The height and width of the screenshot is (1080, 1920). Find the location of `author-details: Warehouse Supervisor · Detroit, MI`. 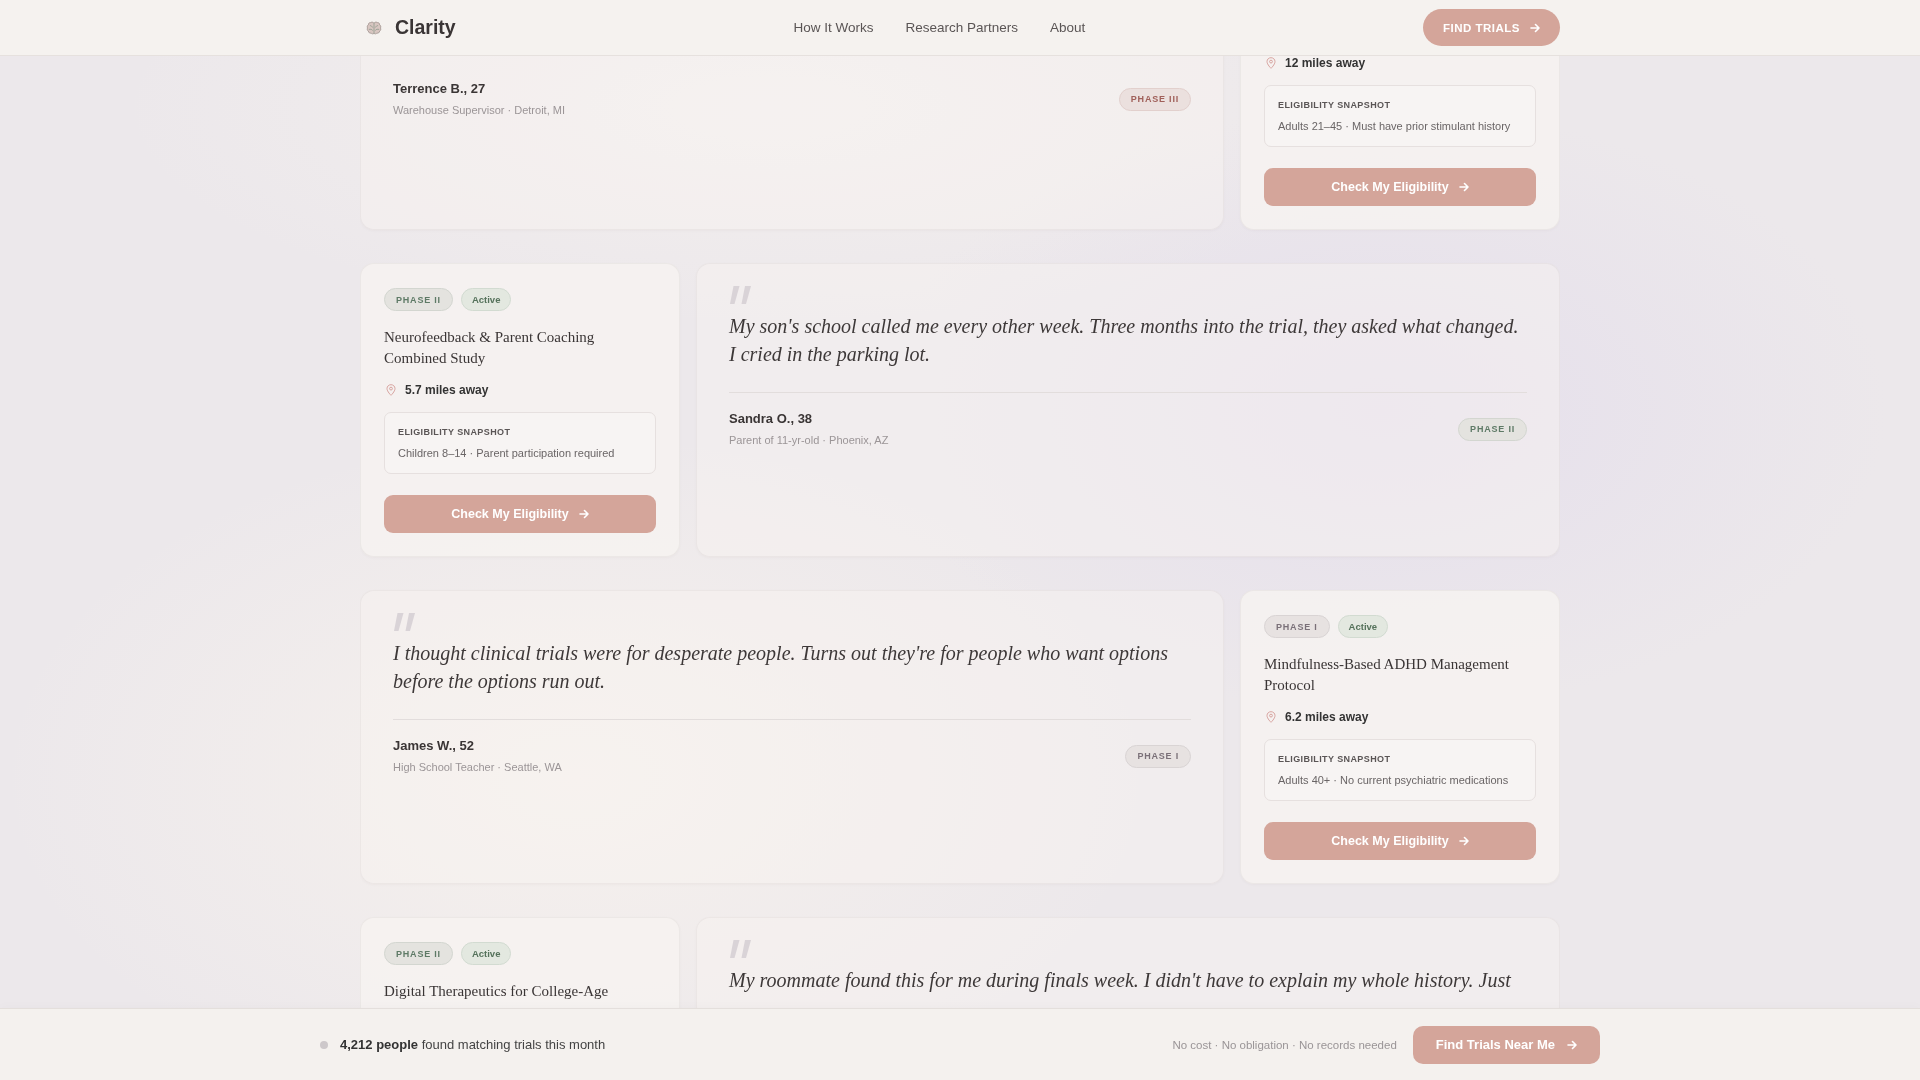

author-details: Warehouse Supervisor · Detroit, MI is located at coordinates (479, 110).